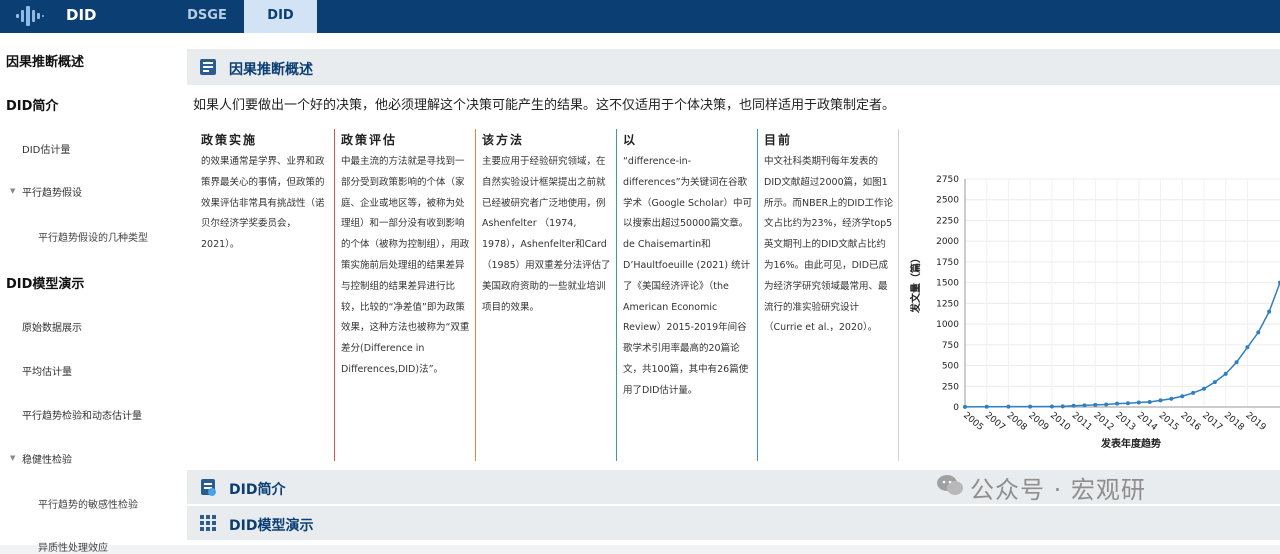  What do you see at coordinates (52, 326) in the screenshot?
I see `sidebar-item-raw-data: 原始数据展示` at bounding box center [52, 326].